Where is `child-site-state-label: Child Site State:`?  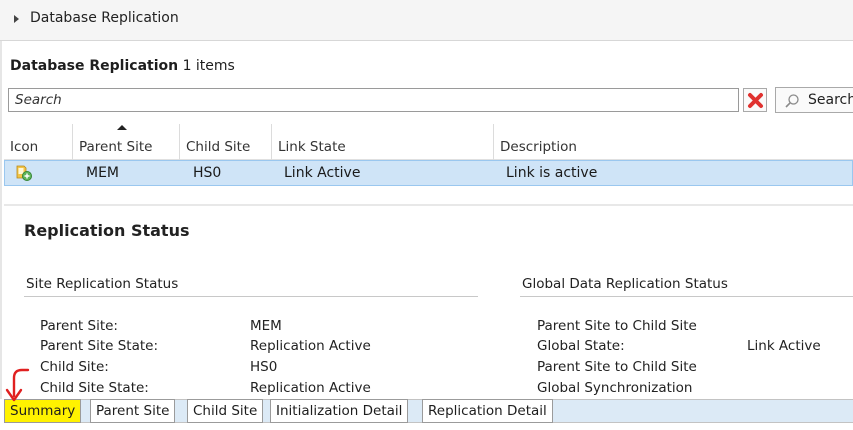
child-site-state-label: Child Site State: is located at coordinates (94, 388).